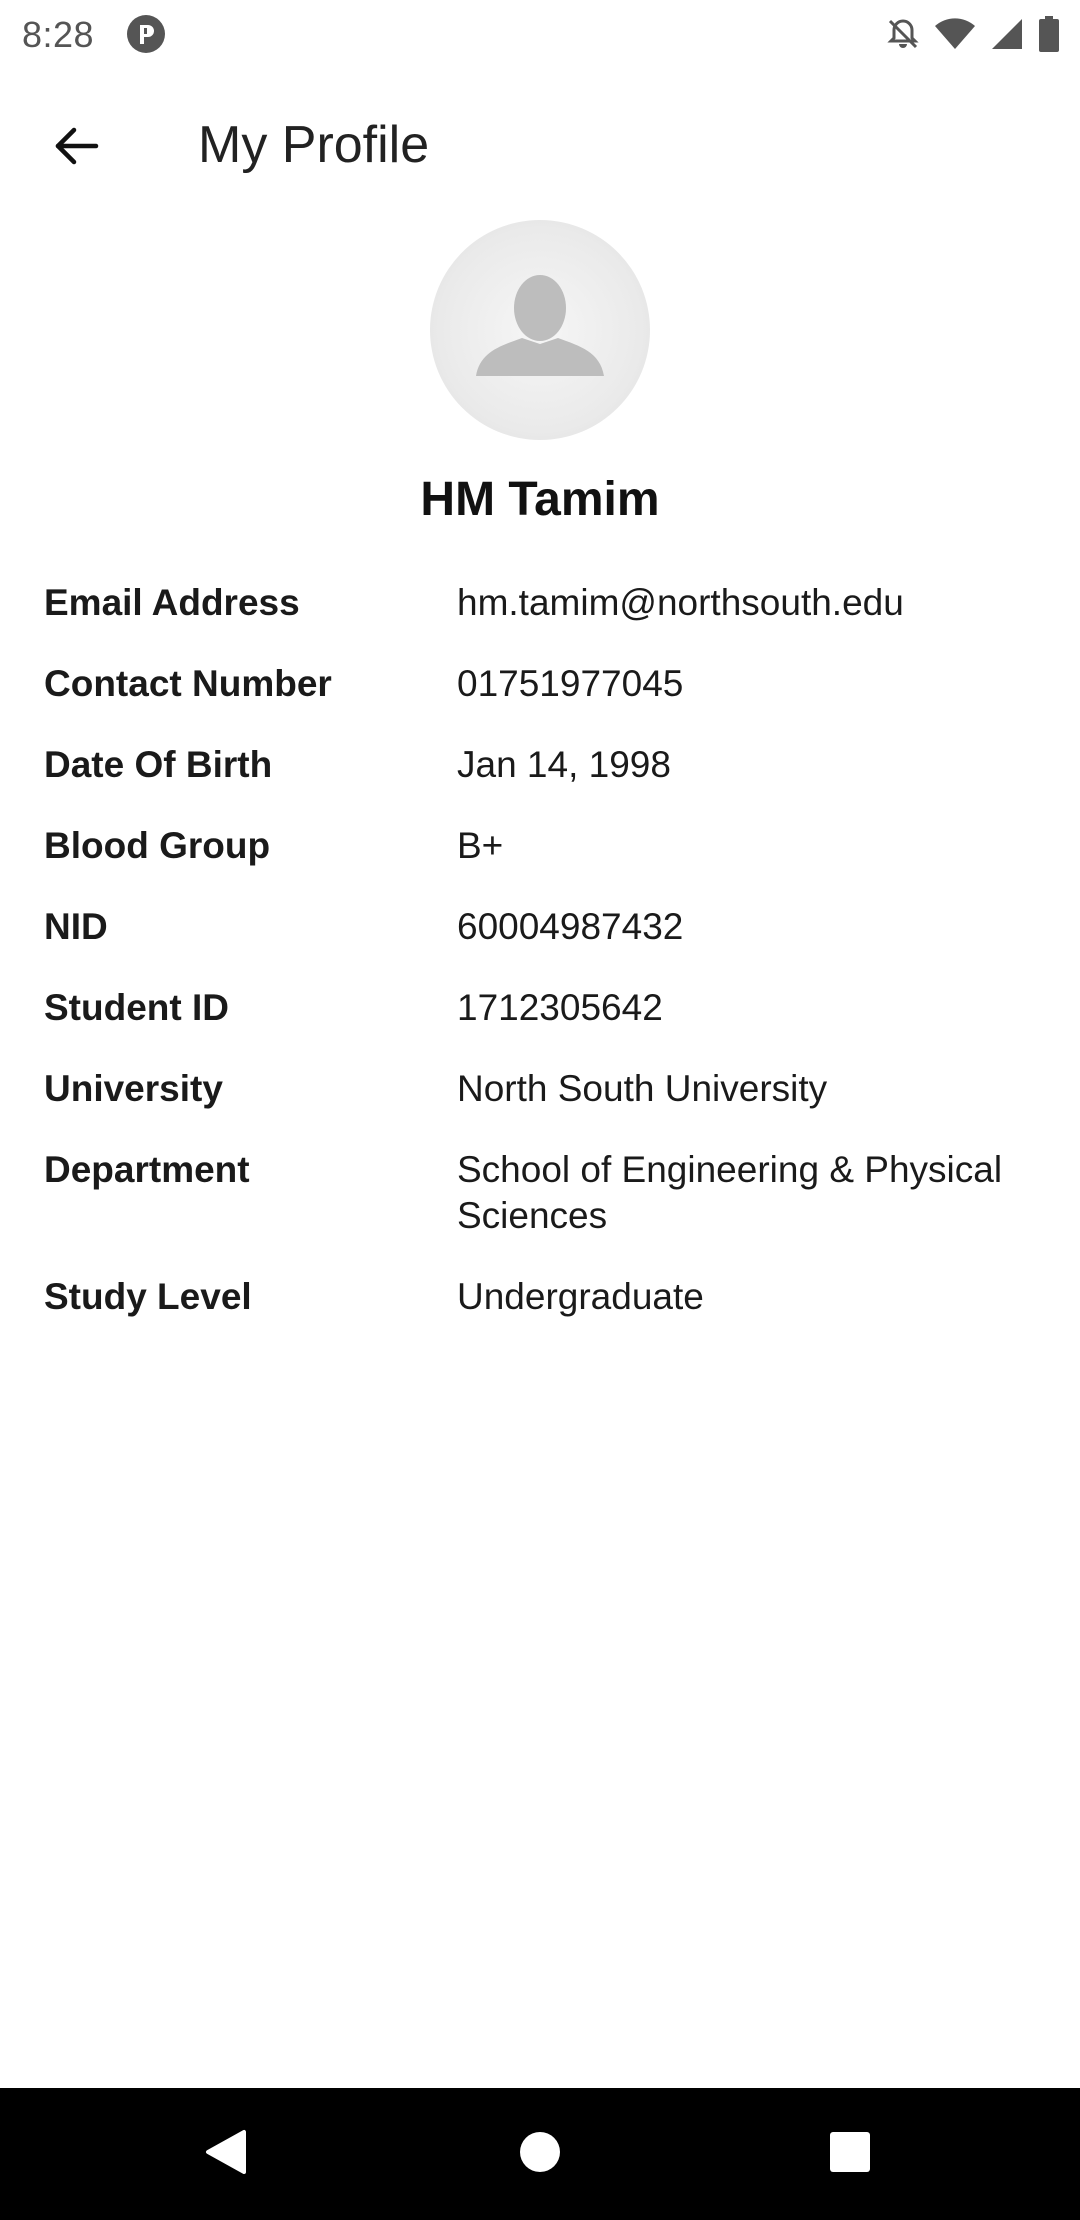  I want to click on battery-icon, so click(1049, 34).